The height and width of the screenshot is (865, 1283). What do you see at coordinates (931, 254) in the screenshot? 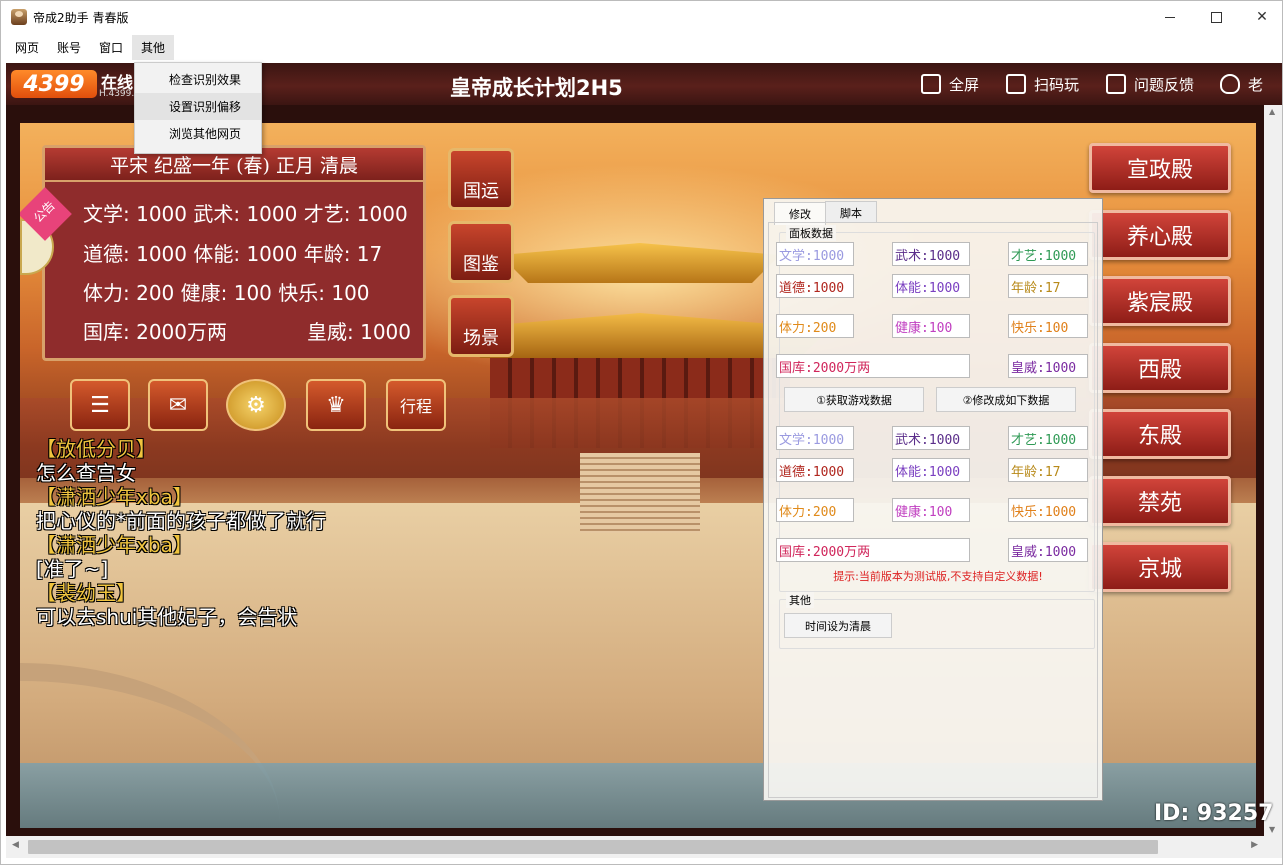
I see `field-wushu: 武术:1000` at bounding box center [931, 254].